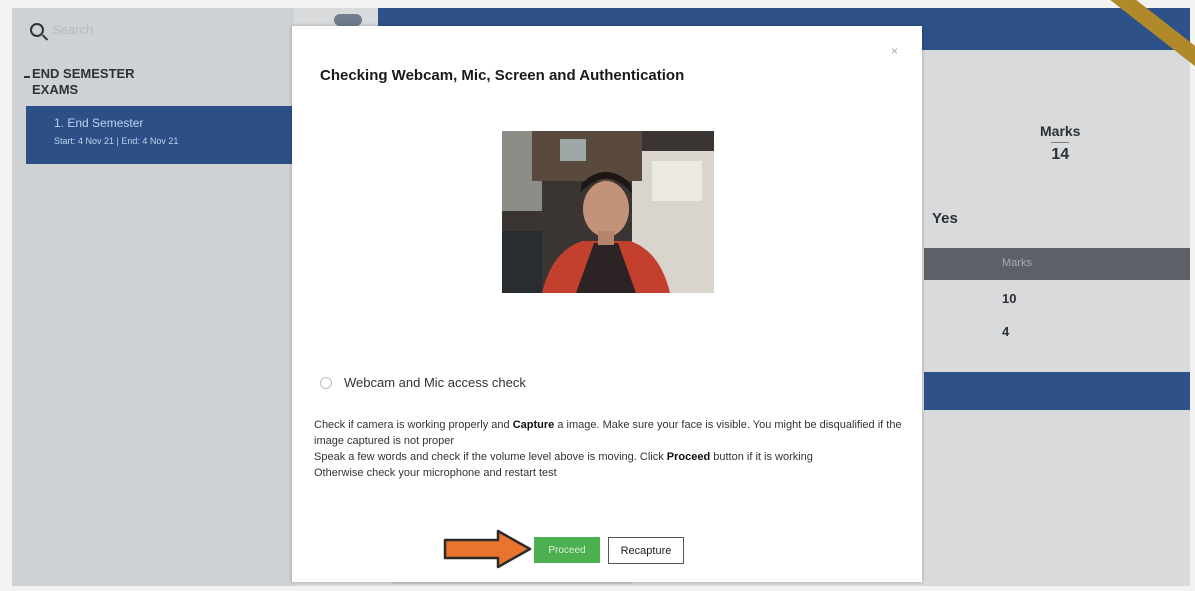 This screenshot has height=591, width=1195. What do you see at coordinates (1060, 154) in the screenshot?
I see `marks-value: 14` at bounding box center [1060, 154].